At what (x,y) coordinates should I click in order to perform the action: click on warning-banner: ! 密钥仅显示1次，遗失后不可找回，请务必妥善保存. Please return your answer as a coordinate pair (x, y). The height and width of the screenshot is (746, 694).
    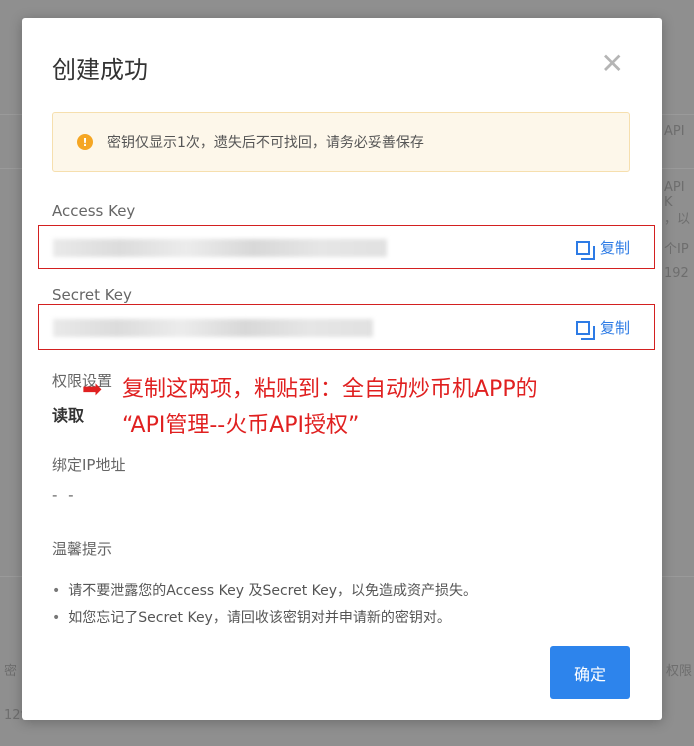
    Looking at the image, I should click on (341, 142).